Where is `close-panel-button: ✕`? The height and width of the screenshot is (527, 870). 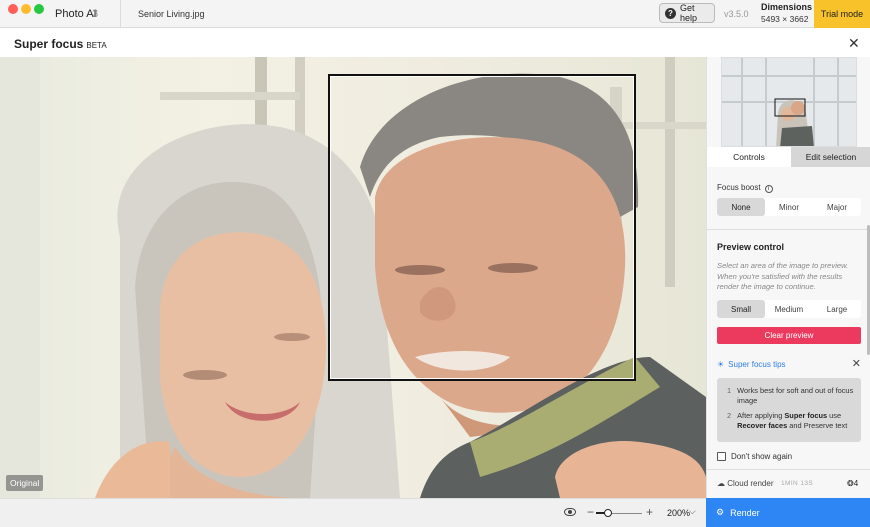 close-panel-button: ✕ is located at coordinates (854, 43).